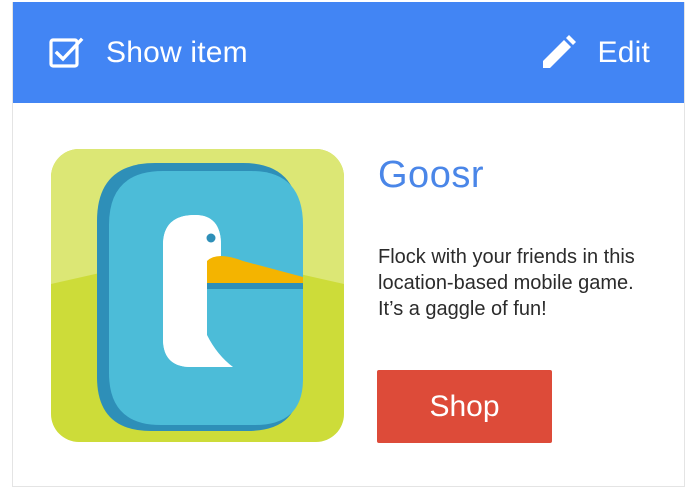 The height and width of the screenshot is (489, 688). I want to click on pencil-icon, so click(558, 52).